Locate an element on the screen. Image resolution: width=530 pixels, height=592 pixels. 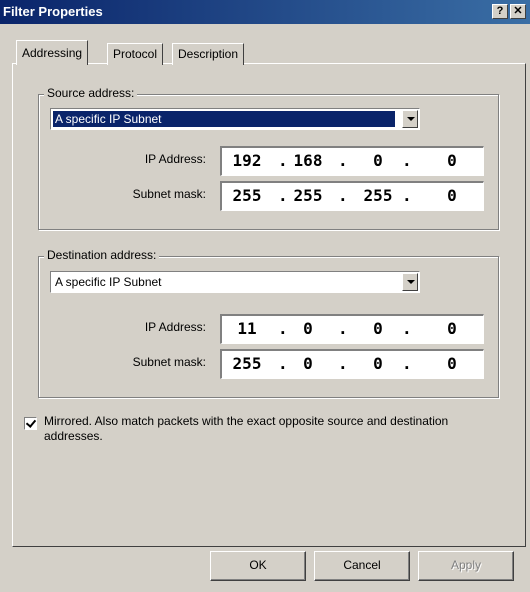
source-type-value: A specific IP Subnet is located at coordinates (224, 119).